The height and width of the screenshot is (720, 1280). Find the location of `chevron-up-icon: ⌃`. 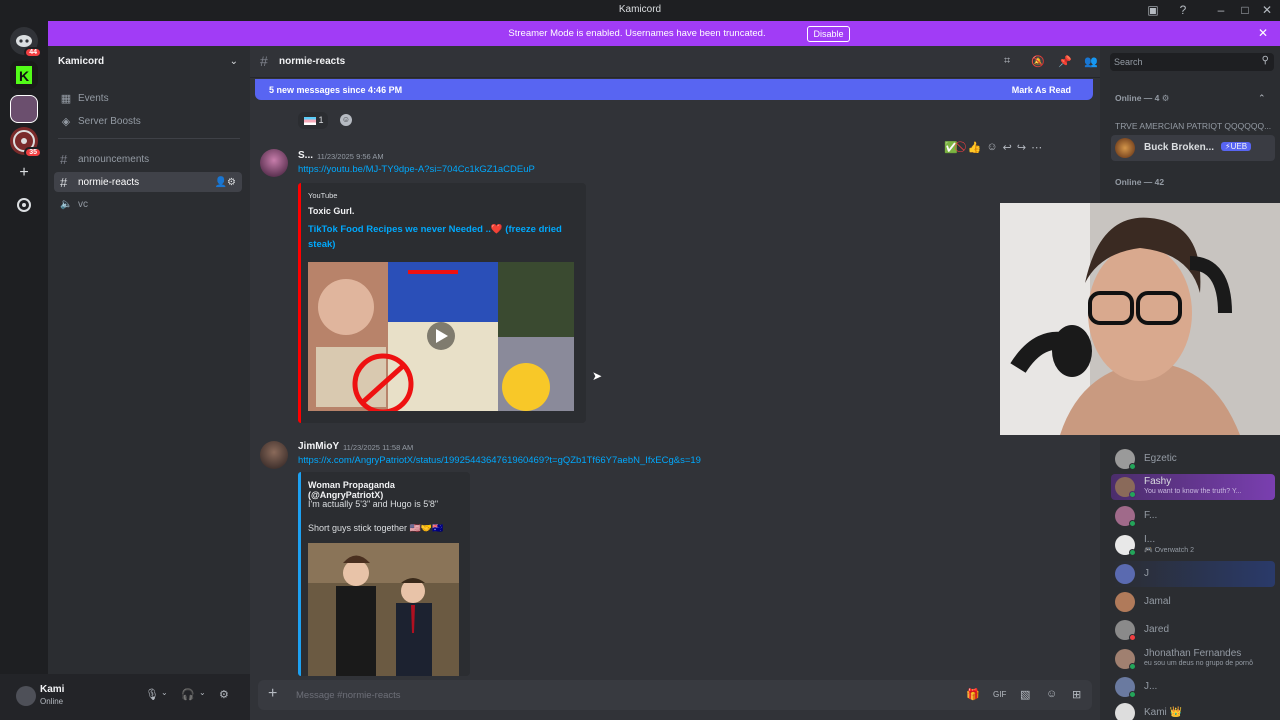

chevron-up-icon: ⌃ is located at coordinates (1262, 98).